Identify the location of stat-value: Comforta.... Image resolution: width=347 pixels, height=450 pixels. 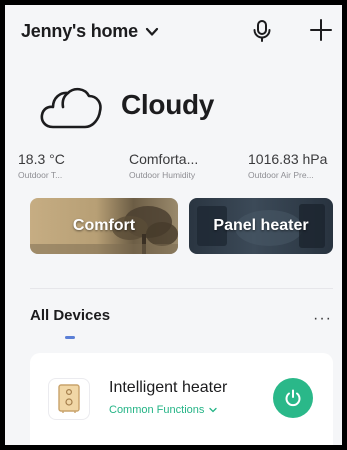
(164, 159).